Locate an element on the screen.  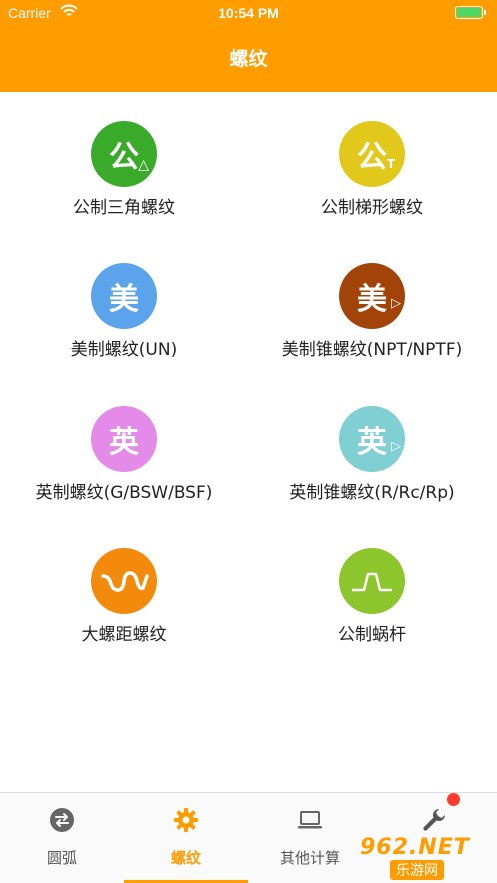
icon-subscript: T is located at coordinates (390, 164).